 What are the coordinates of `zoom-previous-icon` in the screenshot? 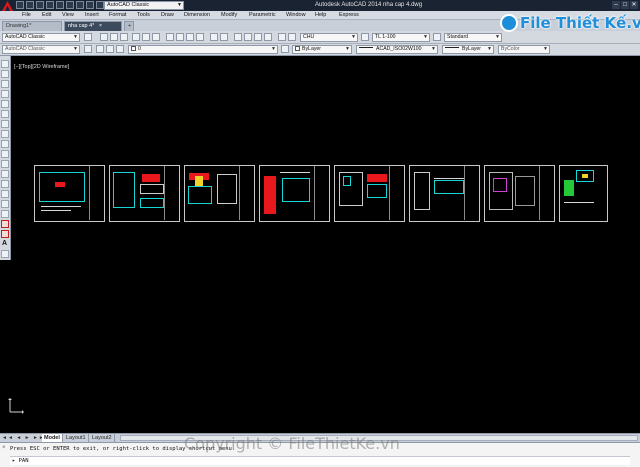 It's located at (268, 37).